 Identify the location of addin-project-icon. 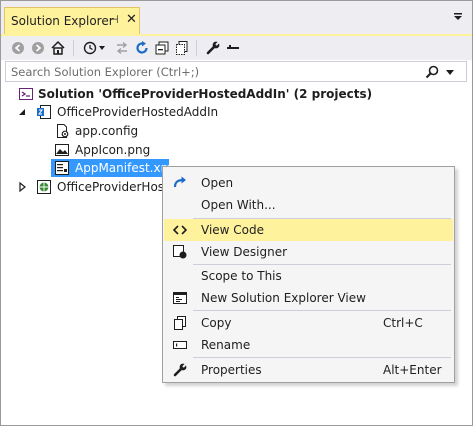
(44, 112).